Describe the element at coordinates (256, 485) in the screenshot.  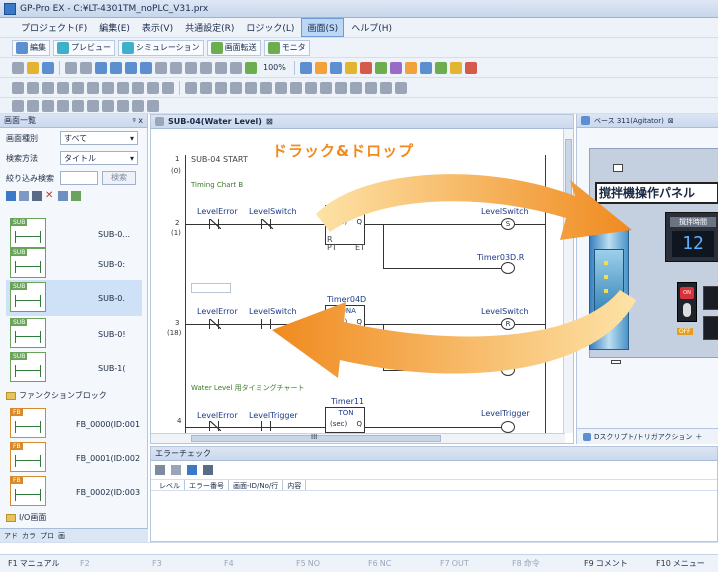
I see `column-header: 画面-ID/No/行` at that location.